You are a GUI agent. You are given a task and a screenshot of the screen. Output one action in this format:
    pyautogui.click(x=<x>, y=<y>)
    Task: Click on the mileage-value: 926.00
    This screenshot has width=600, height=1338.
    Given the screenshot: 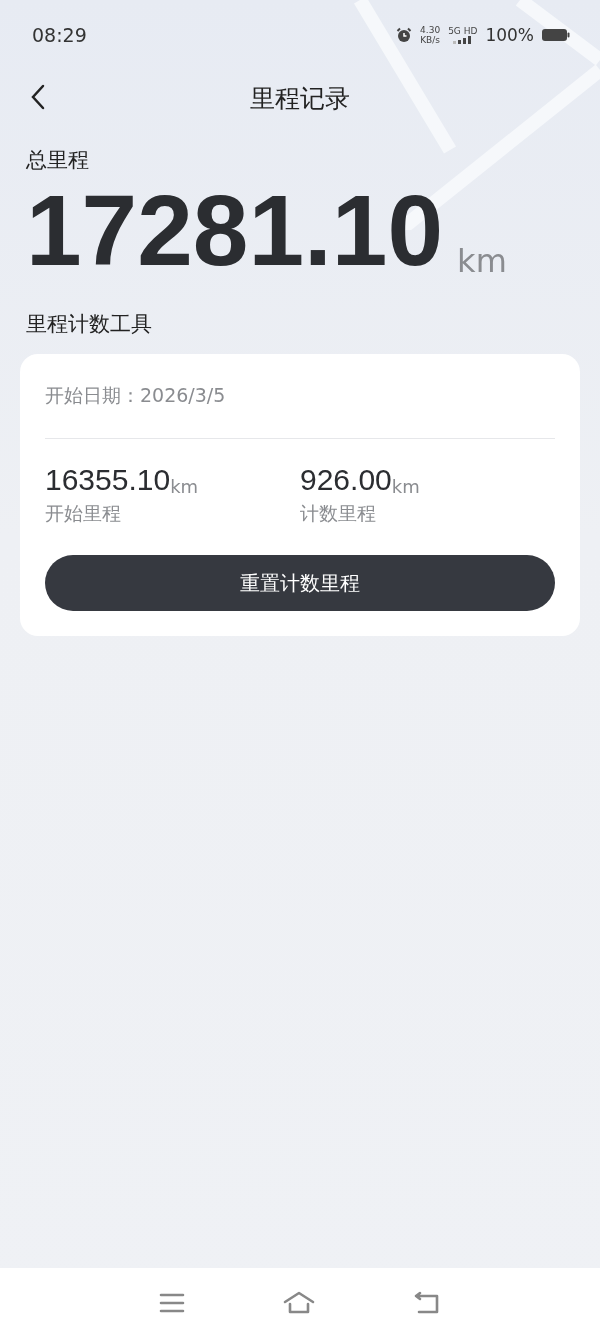 What is the action you would take?
    pyautogui.click(x=346, y=480)
    